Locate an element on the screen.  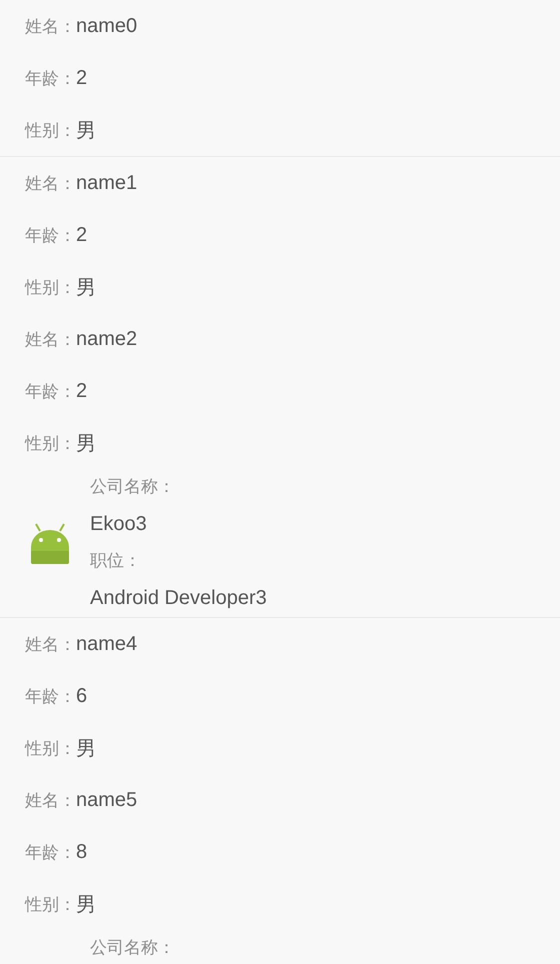
field-value: name4 is located at coordinates (107, 644).